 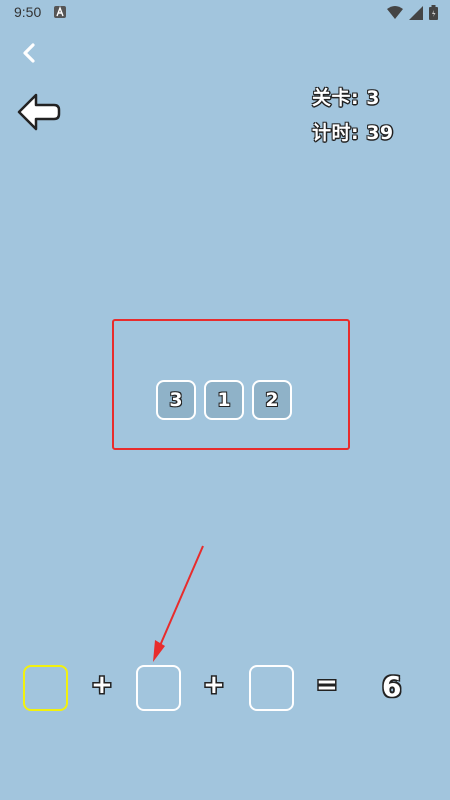 What do you see at coordinates (353, 133) in the screenshot?
I see `timer-label: 计时: 39` at bounding box center [353, 133].